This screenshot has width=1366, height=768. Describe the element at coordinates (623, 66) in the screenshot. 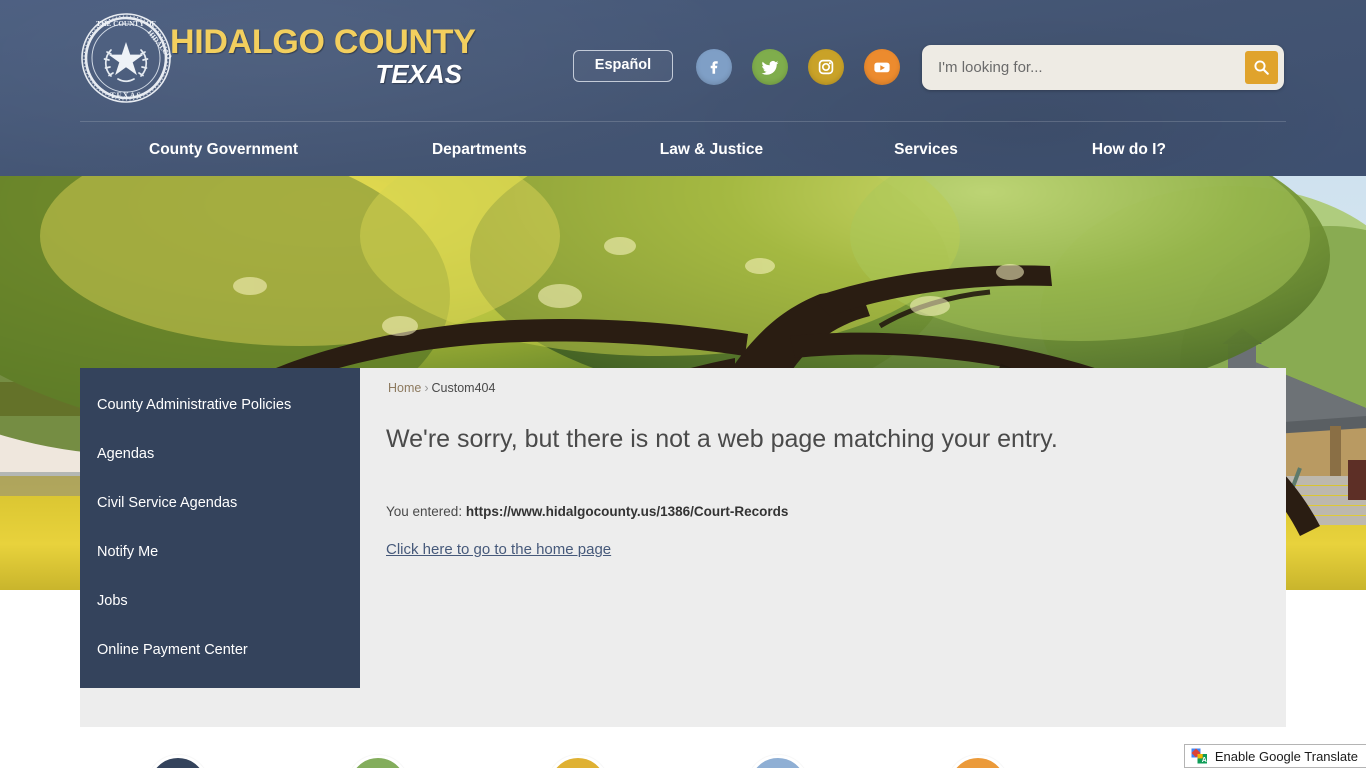

I see `espanol-button: Español` at that location.